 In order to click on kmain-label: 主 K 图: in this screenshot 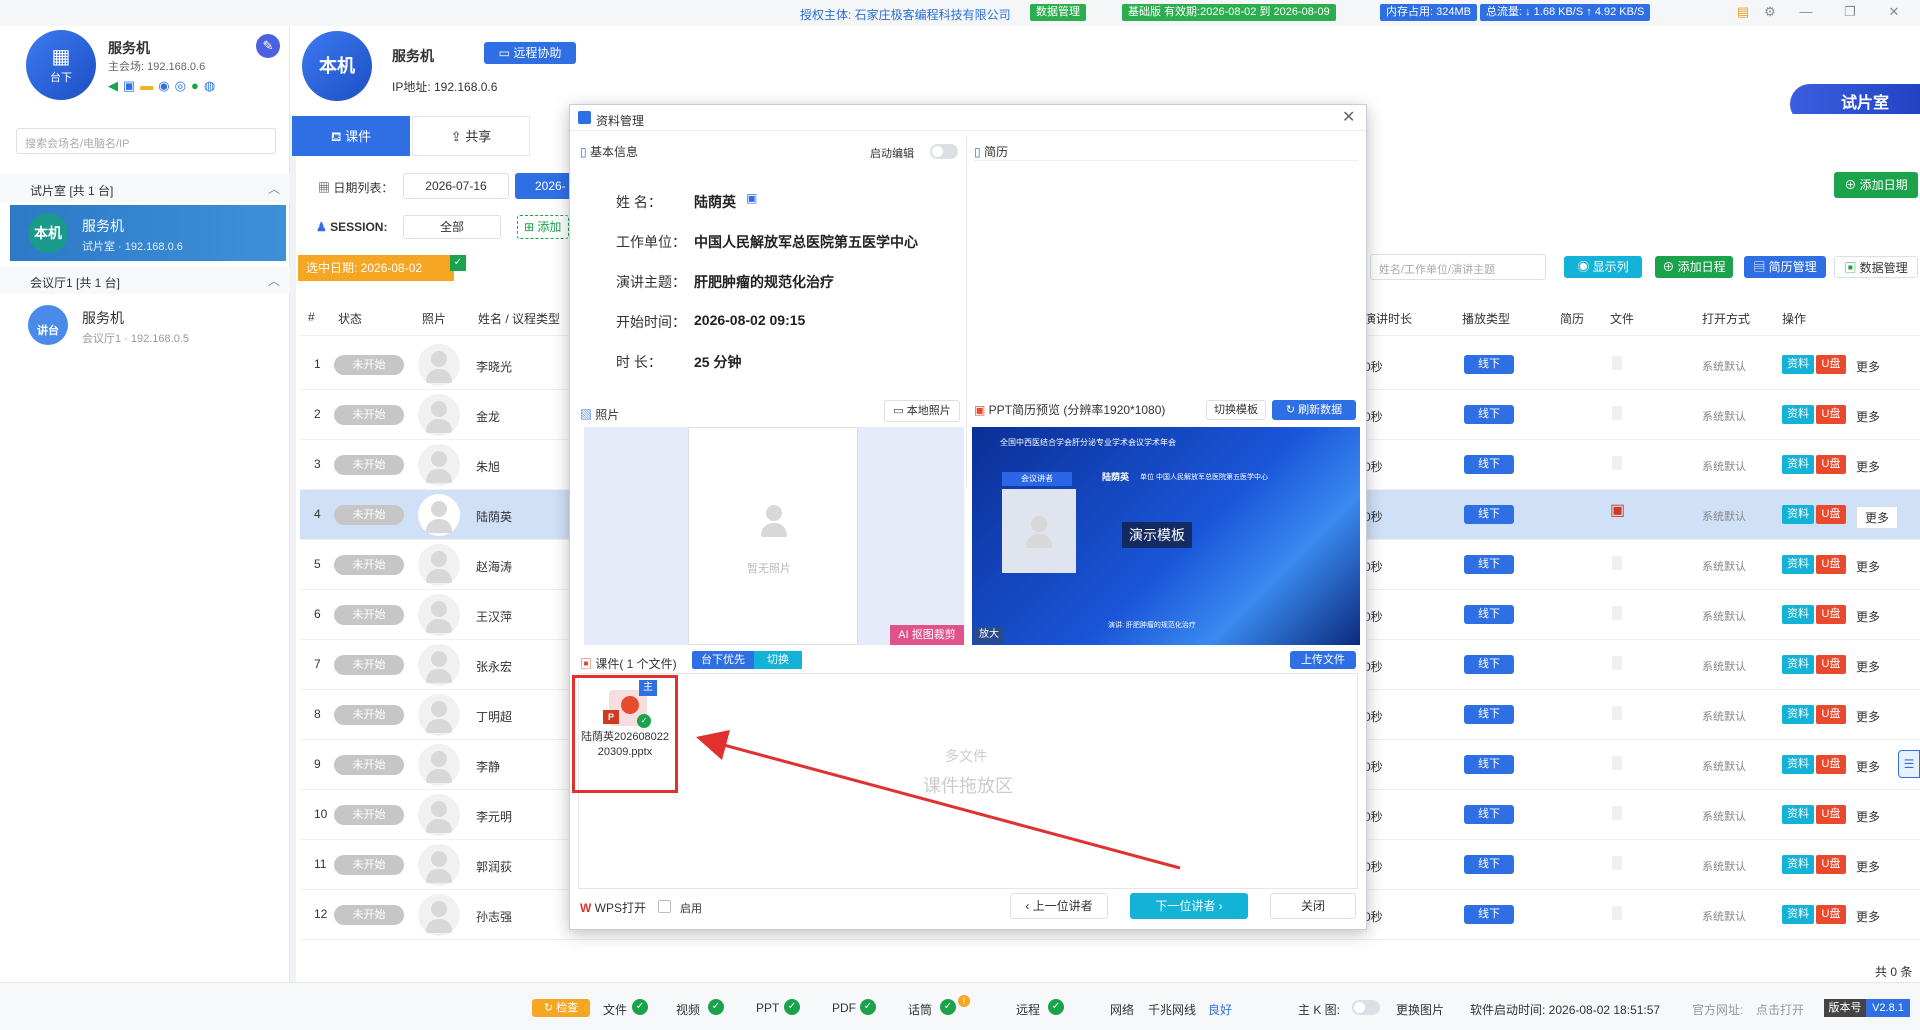, I will do `click(1319, 1010)`.